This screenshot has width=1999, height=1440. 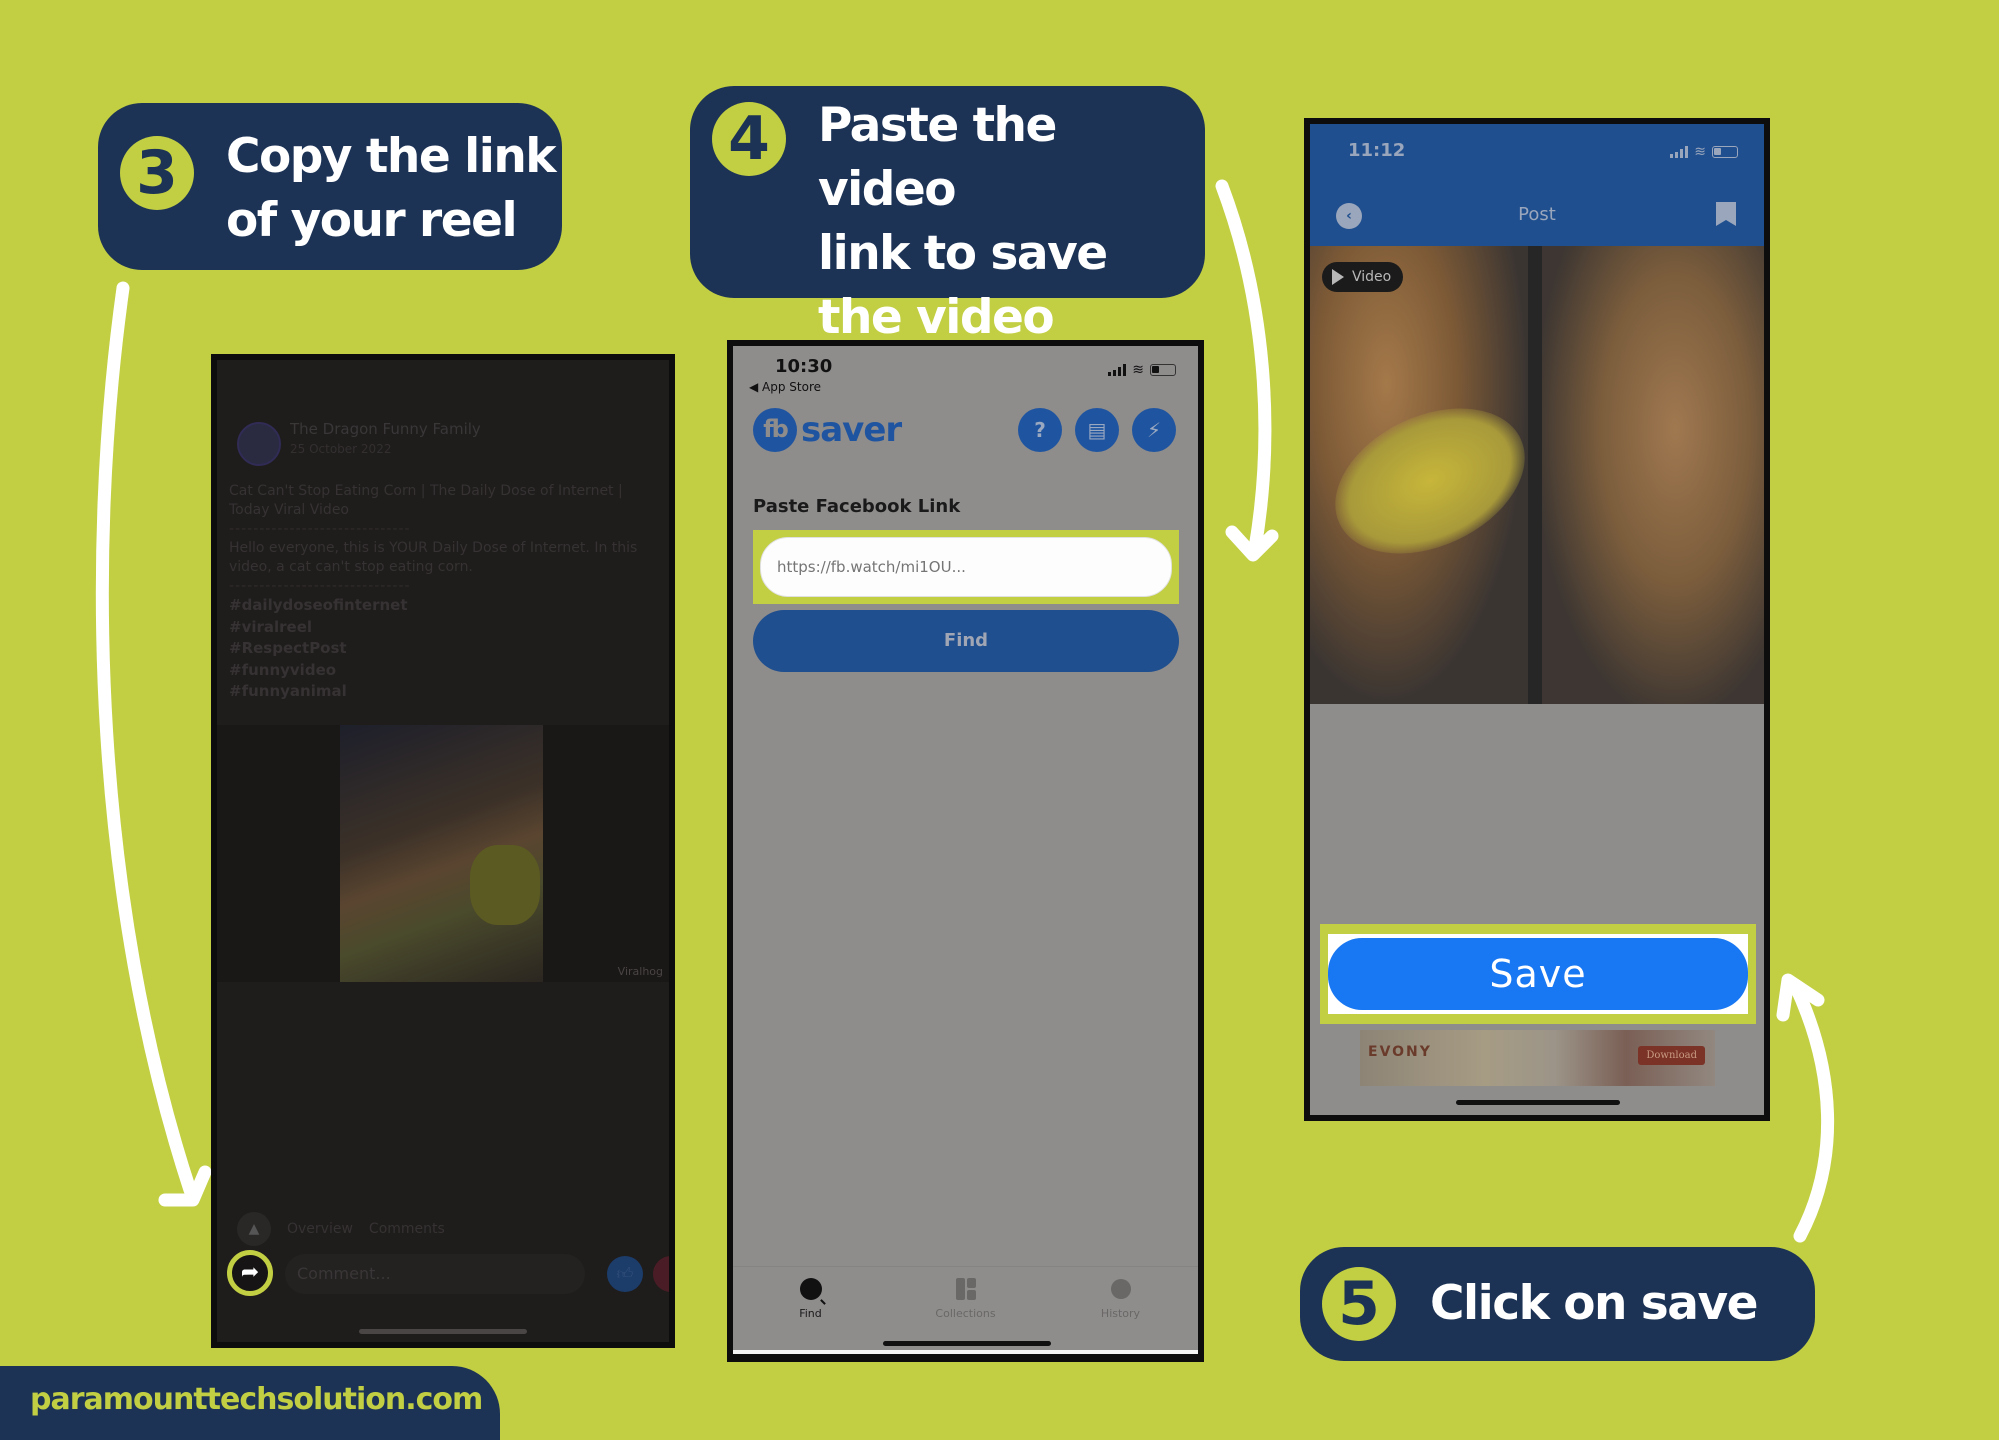 I want to click on step-3-callout: 3 Copy the link of your reel, so click(x=330, y=186).